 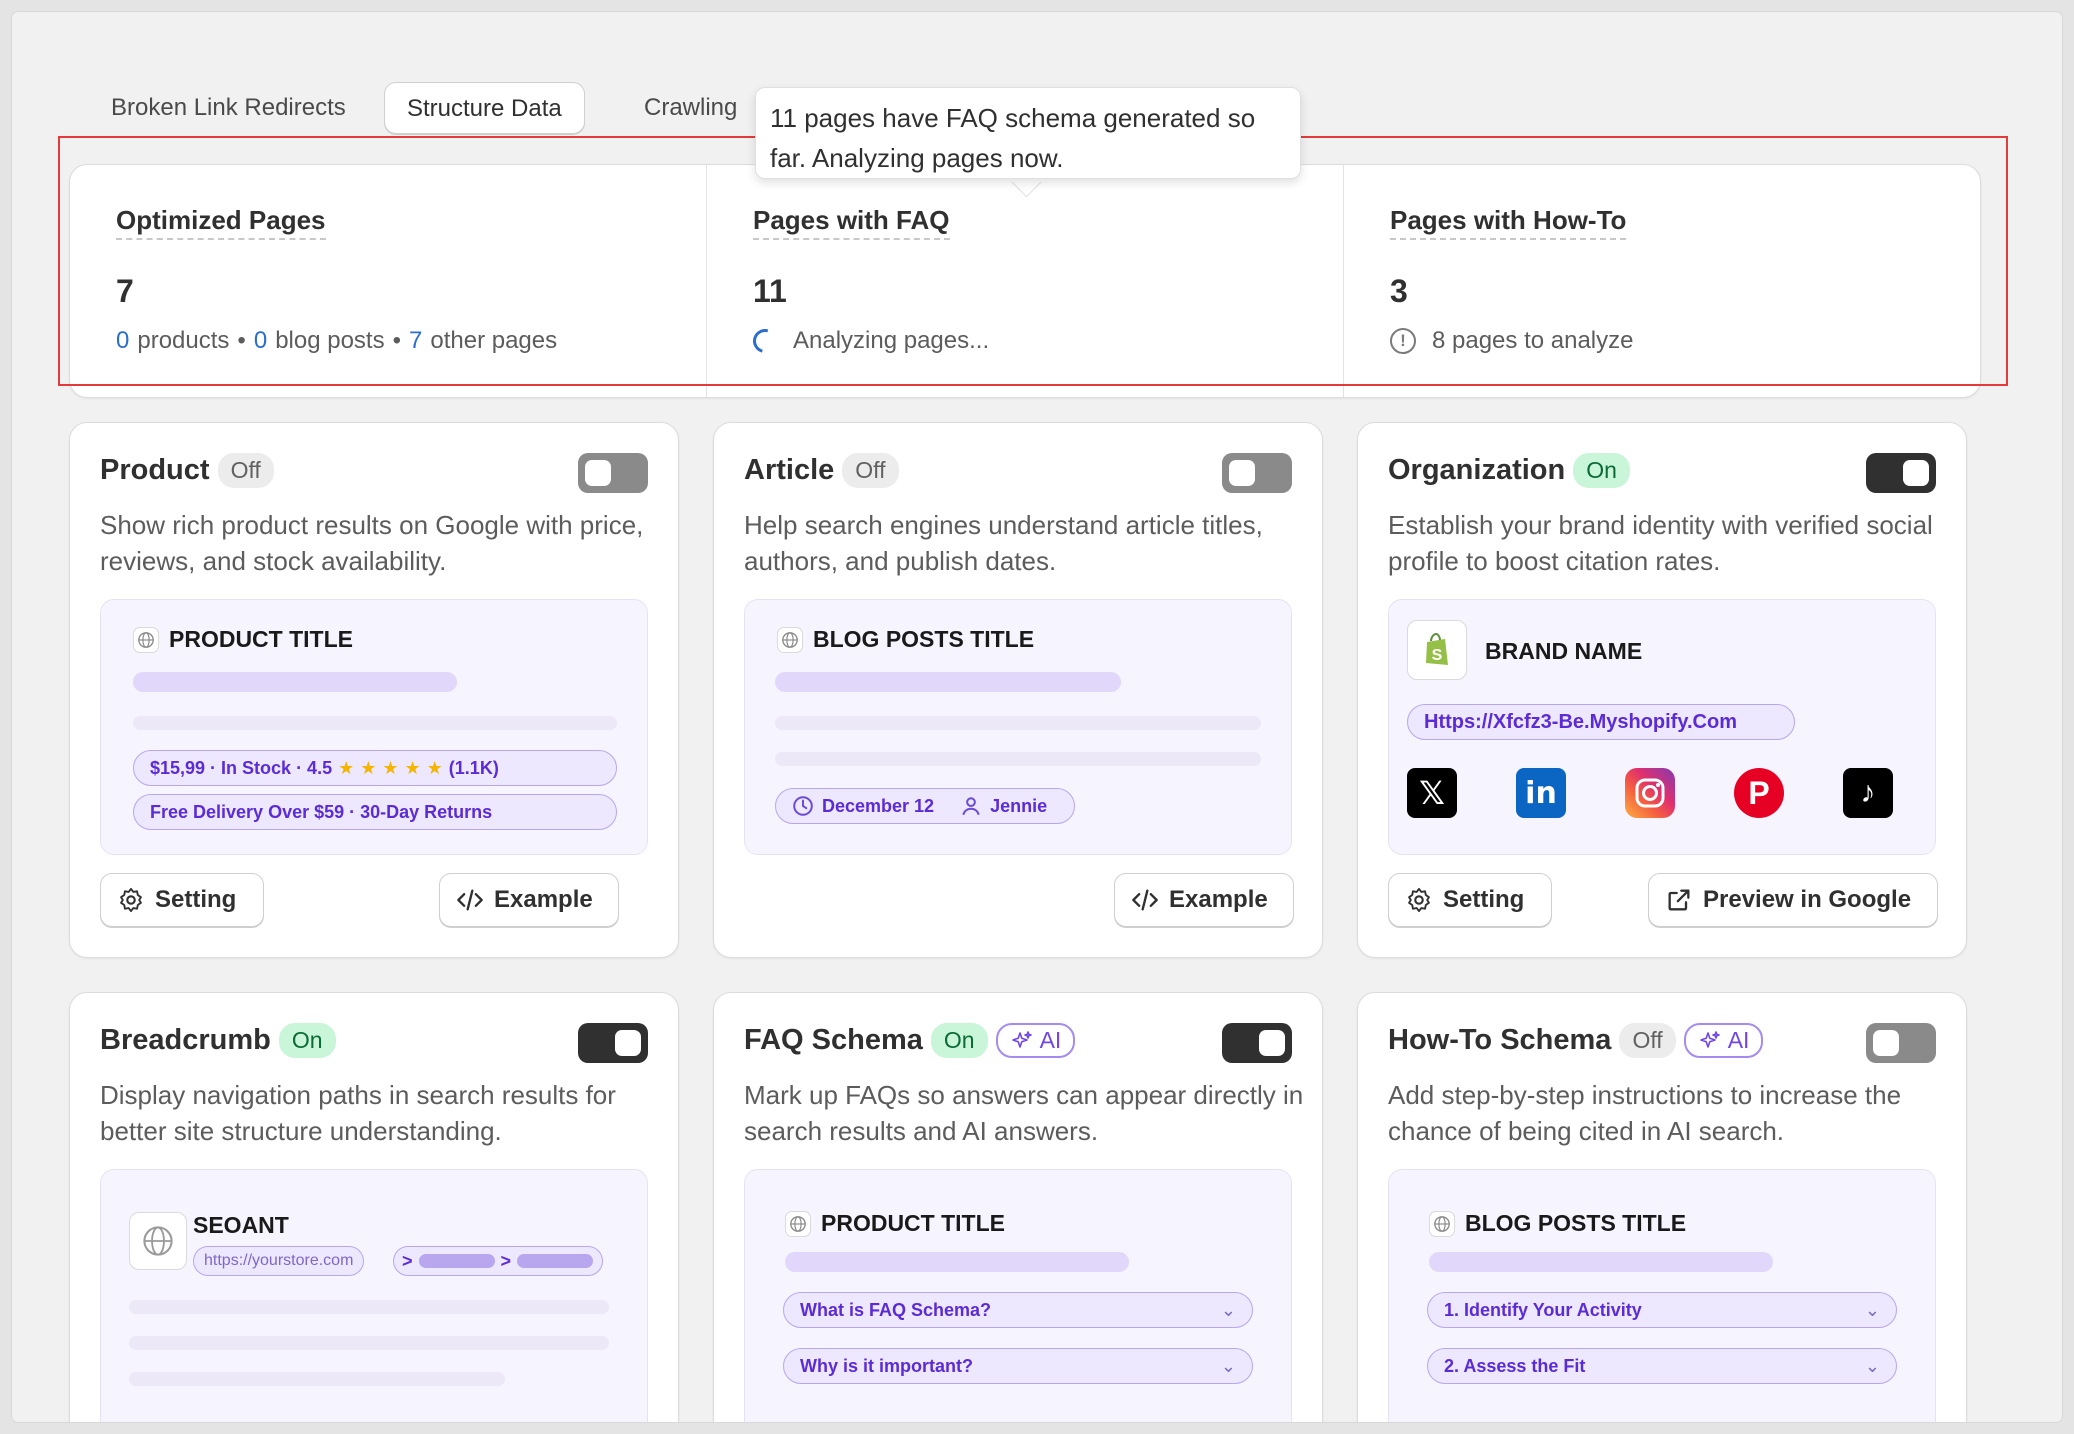 I want to click on other-count: 7, so click(x=415, y=341).